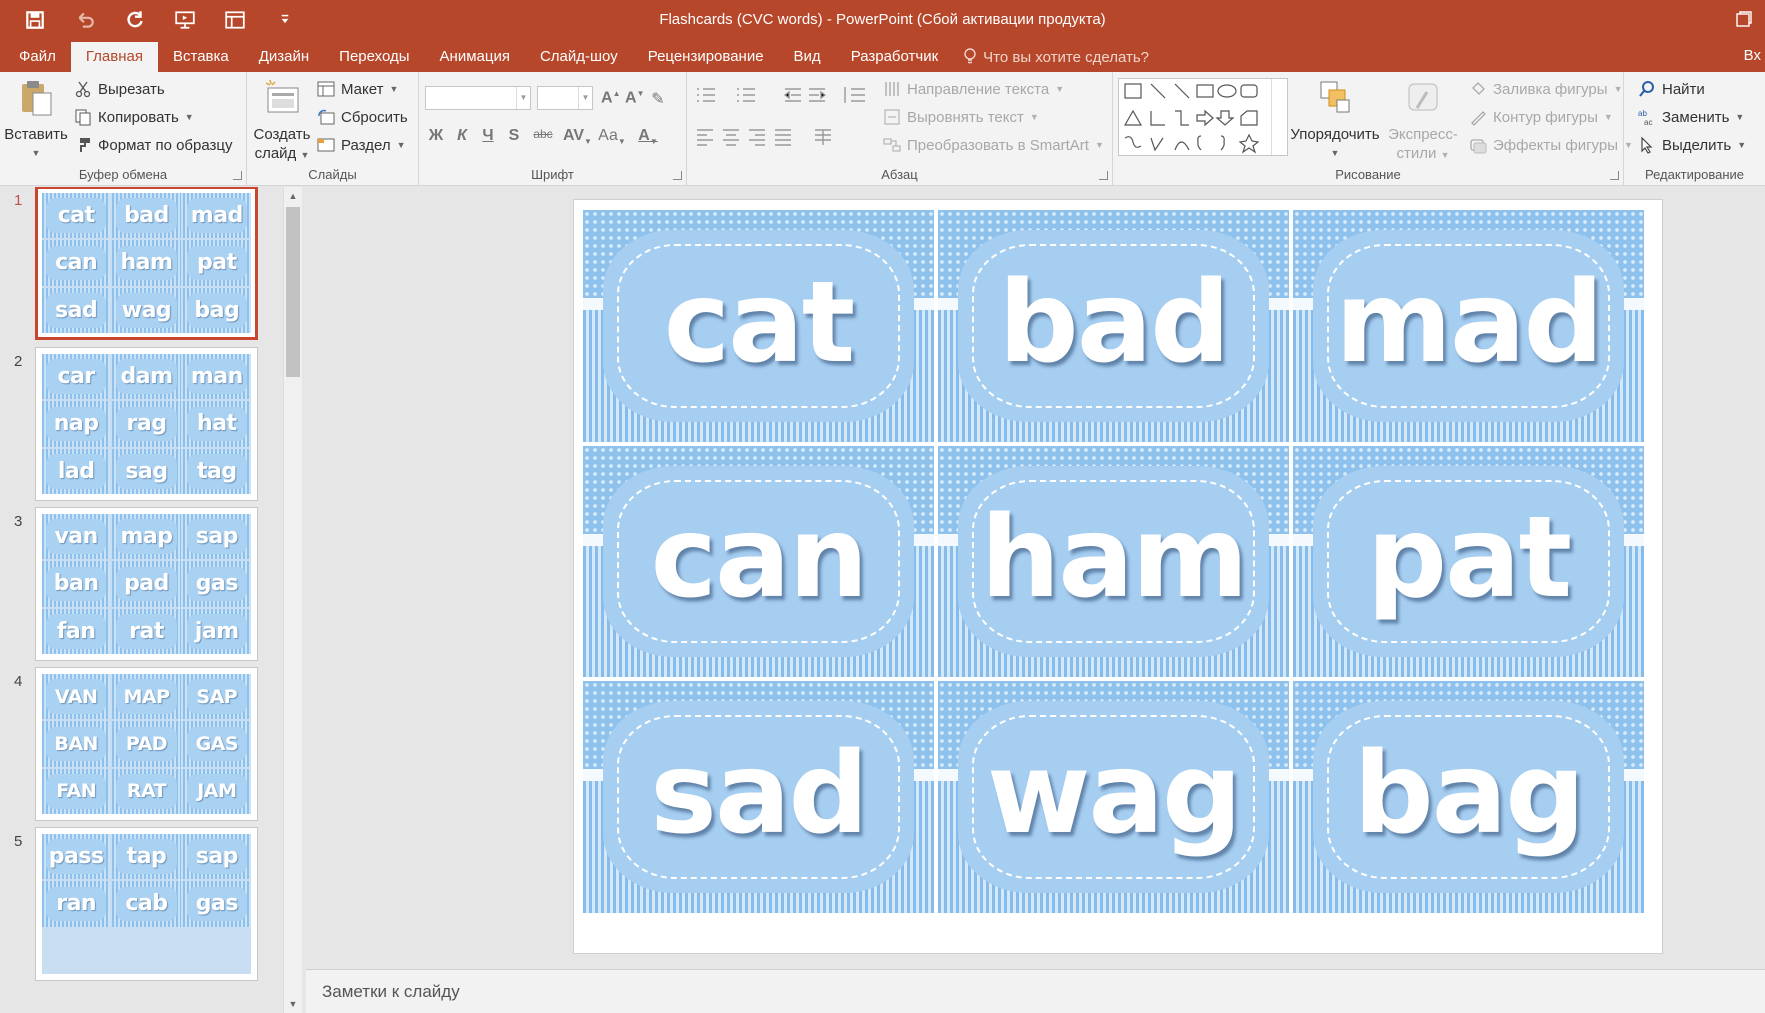 This screenshot has width=1765, height=1013. What do you see at coordinates (282, 121) in the screenshot?
I see `new-slide-button: Создать слайд ▼` at bounding box center [282, 121].